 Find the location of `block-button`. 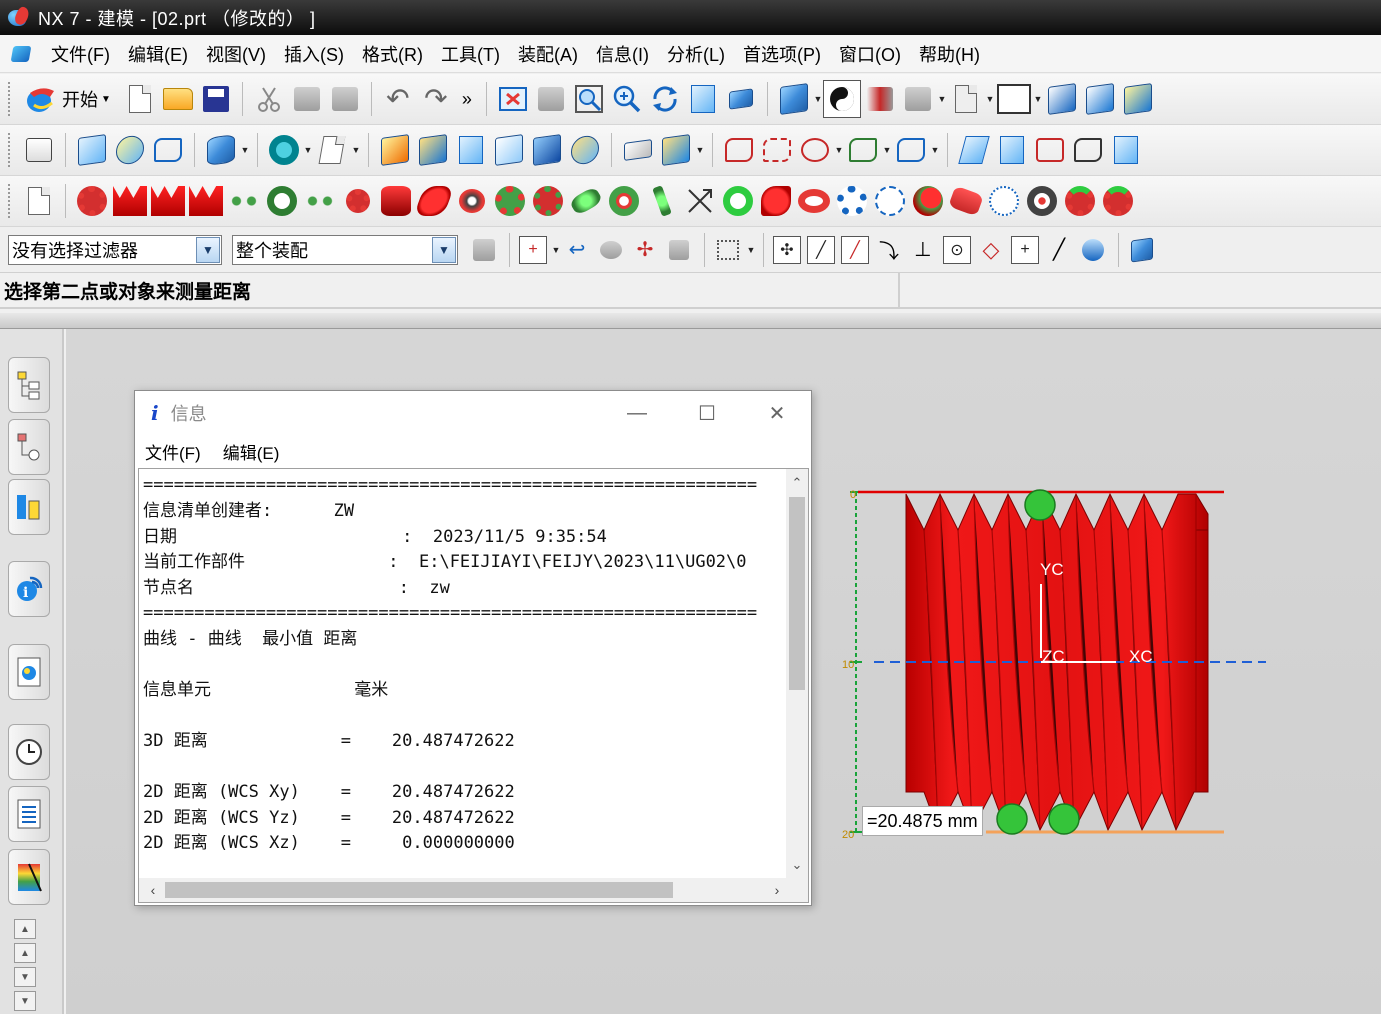

block-button is located at coordinates (395, 150).